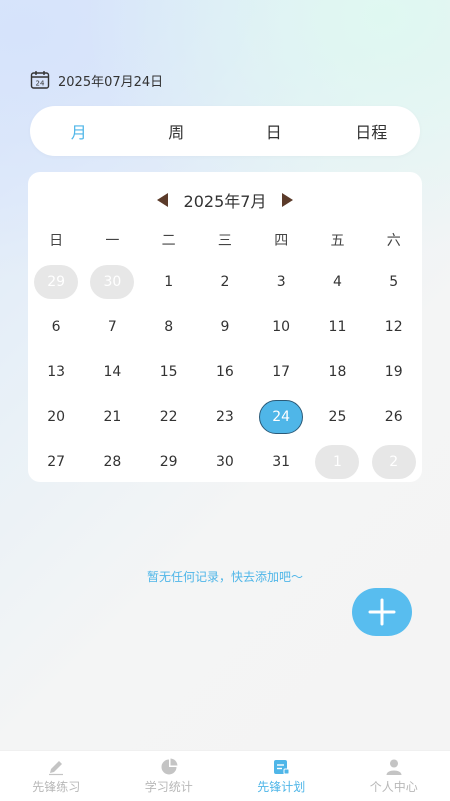 The height and width of the screenshot is (801, 450). I want to click on weekday-label: 一, so click(112, 240).